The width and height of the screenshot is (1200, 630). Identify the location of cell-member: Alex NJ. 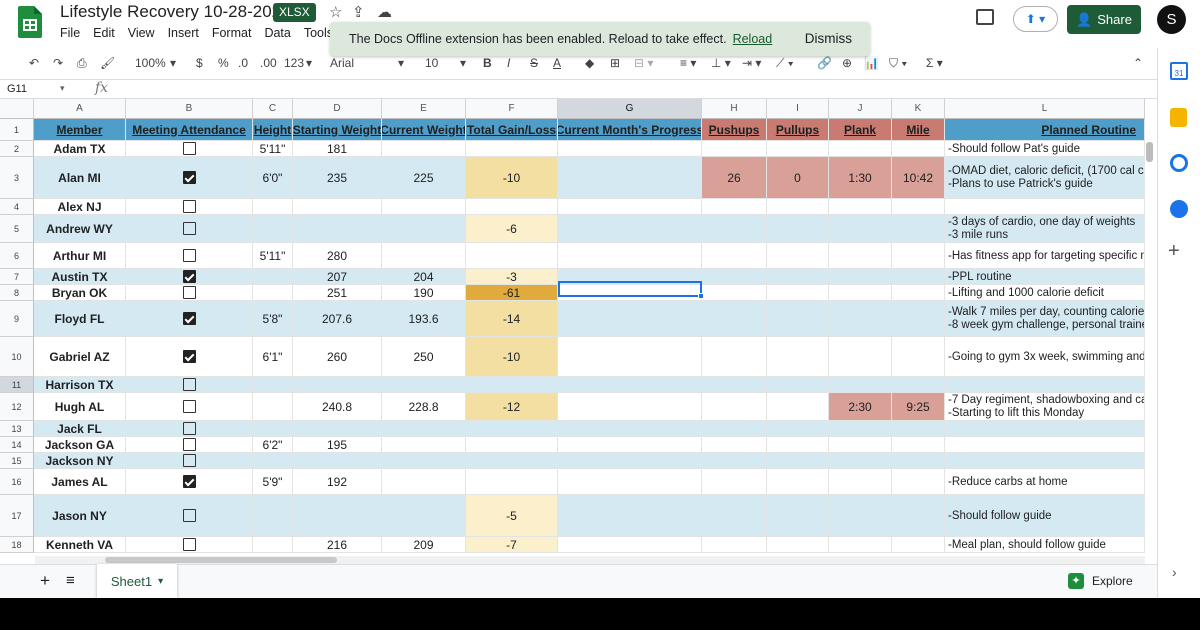
(80, 207).